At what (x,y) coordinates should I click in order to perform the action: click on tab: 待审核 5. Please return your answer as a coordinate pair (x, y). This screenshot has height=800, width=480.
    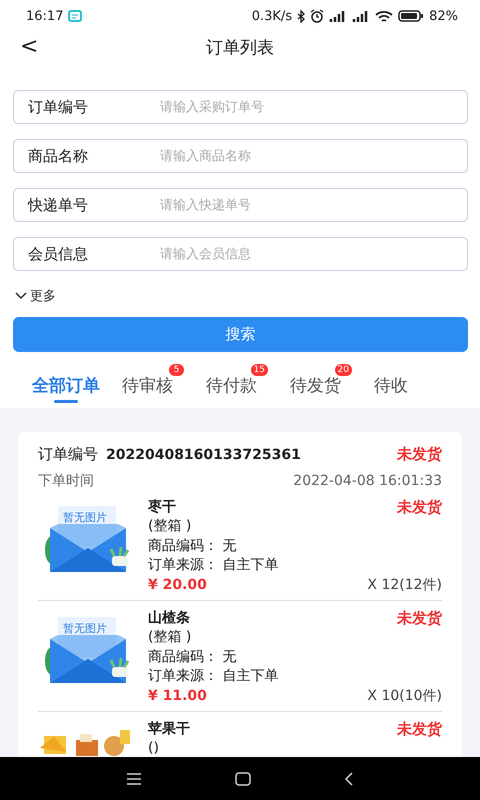
    Looking at the image, I should click on (153, 383).